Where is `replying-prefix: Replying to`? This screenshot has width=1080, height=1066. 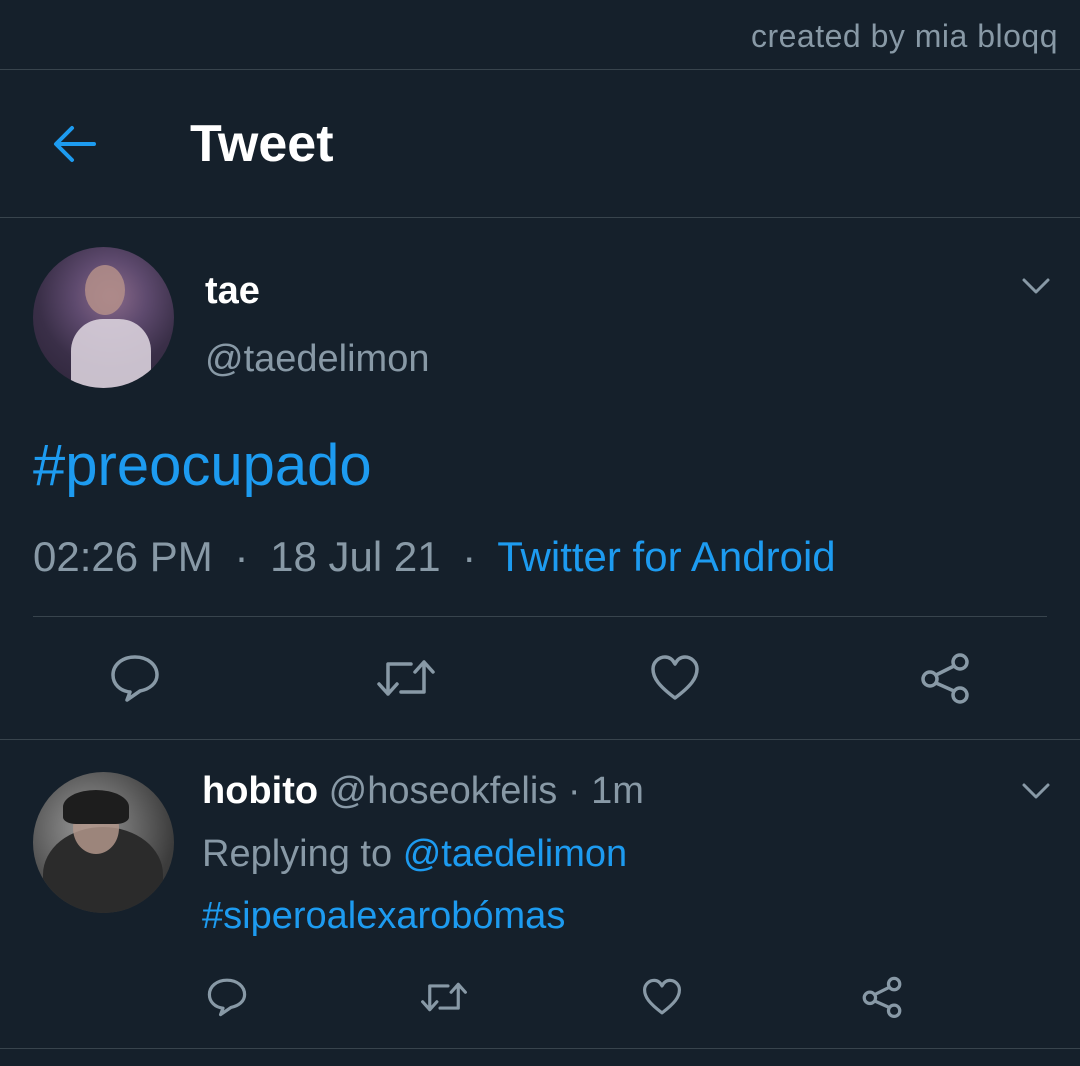 replying-prefix: Replying to is located at coordinates (297, 854).